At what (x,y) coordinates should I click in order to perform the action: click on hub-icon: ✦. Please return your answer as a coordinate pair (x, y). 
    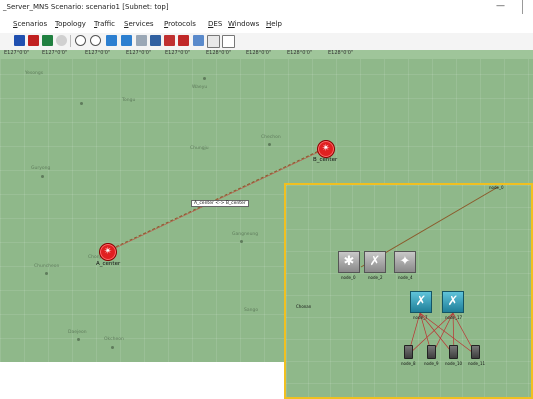
    Looking at the image, I should click on (405, 261).